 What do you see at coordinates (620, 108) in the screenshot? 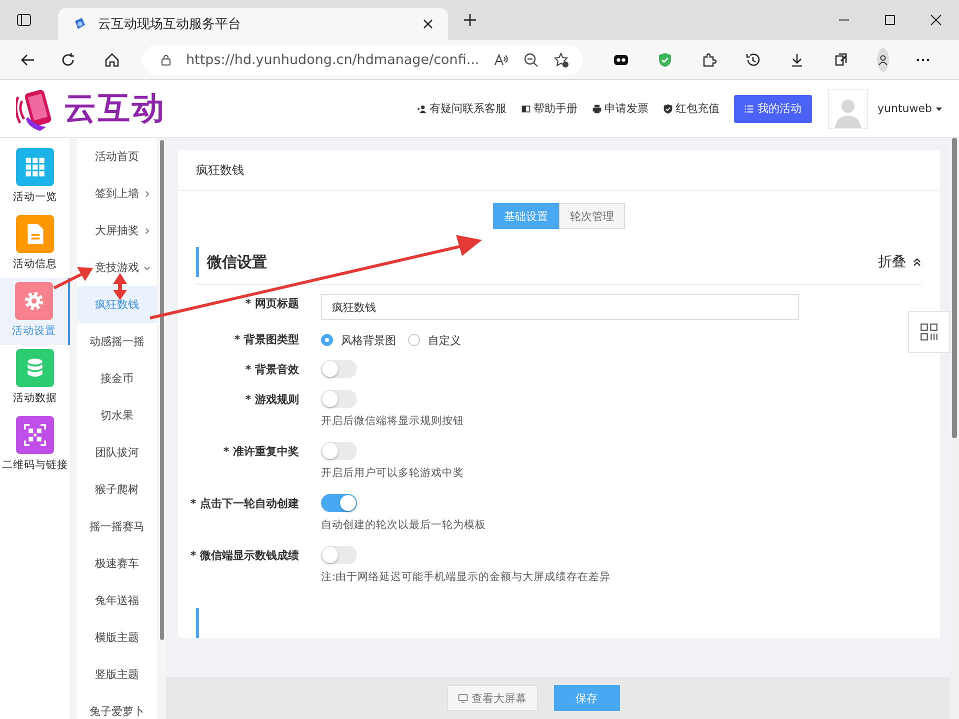
I see `header-link: 申请发票` at bounding box center [620, 108].